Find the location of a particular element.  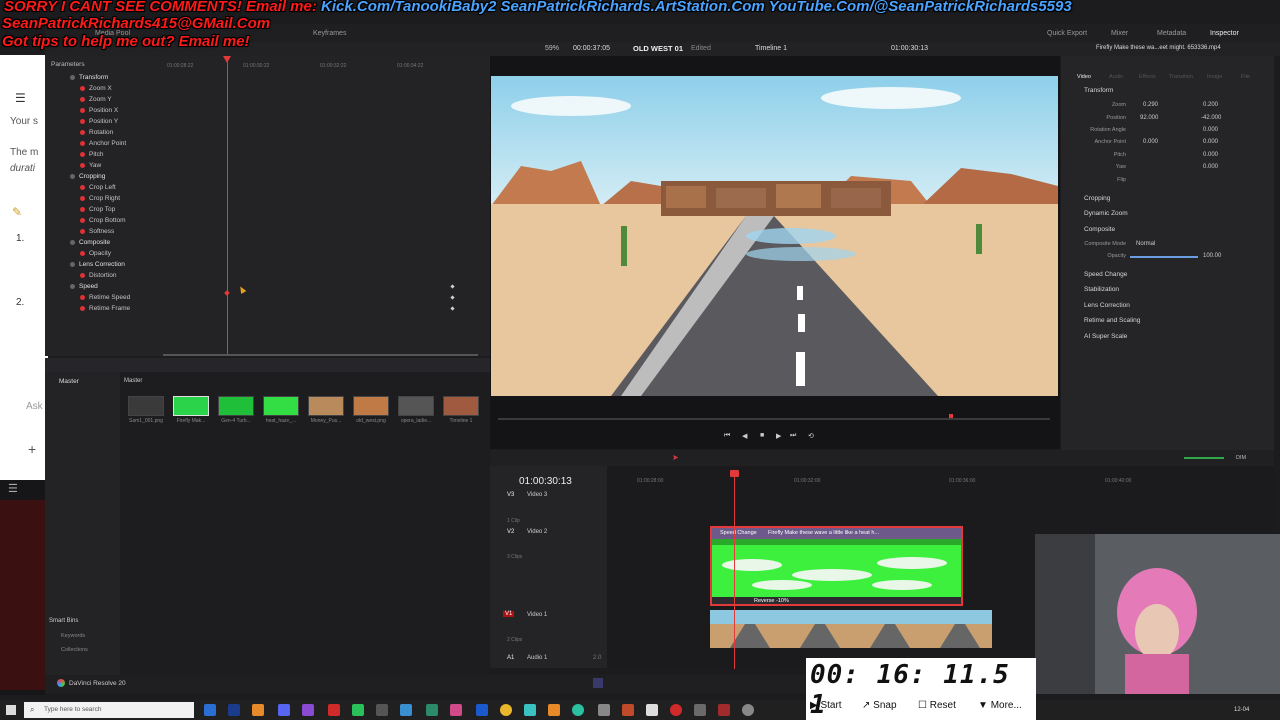

taskbar-app-11-icon is located at coordinates (456, 710).